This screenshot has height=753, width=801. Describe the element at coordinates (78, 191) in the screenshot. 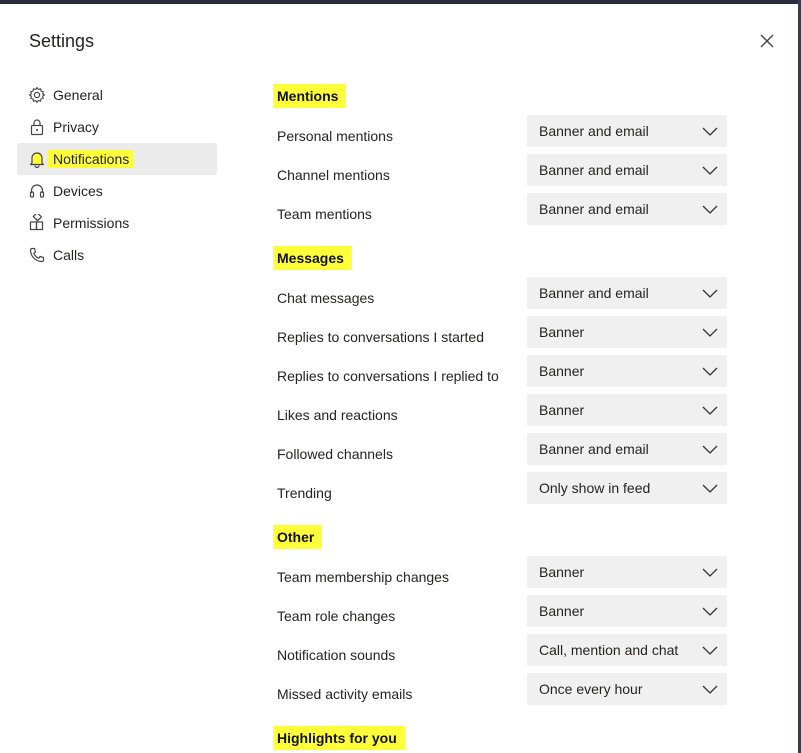

I see `nav-label-devices: Devices` at that location.